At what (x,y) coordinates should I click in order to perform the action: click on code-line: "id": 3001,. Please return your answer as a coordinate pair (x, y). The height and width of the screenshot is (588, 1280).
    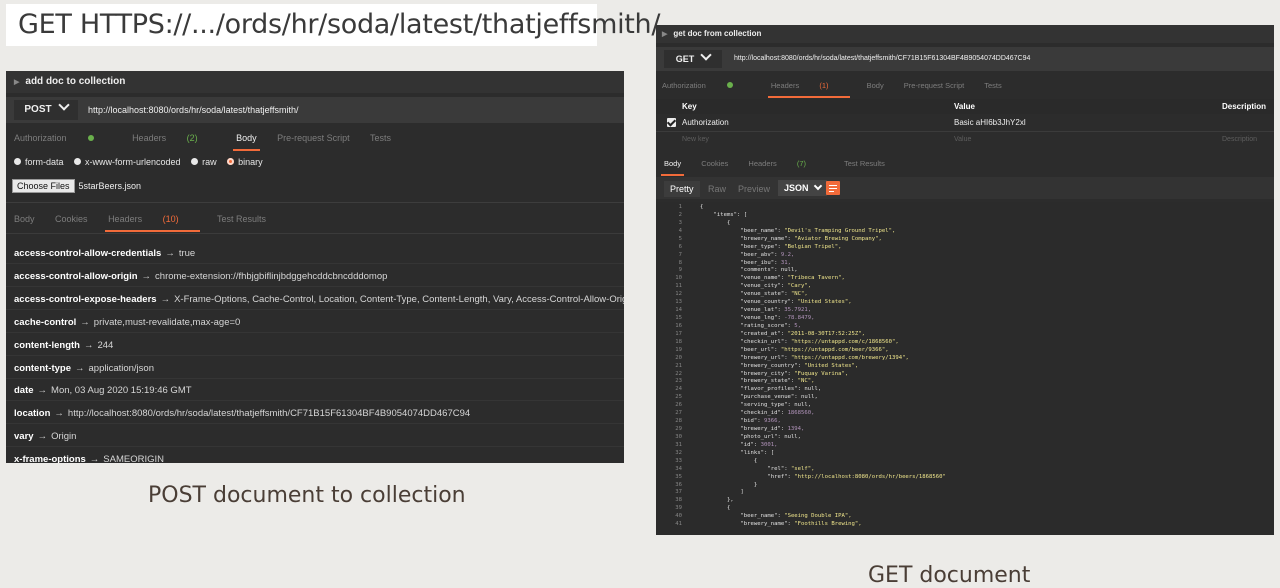
    Looking at the image, I should click on (739, 444).